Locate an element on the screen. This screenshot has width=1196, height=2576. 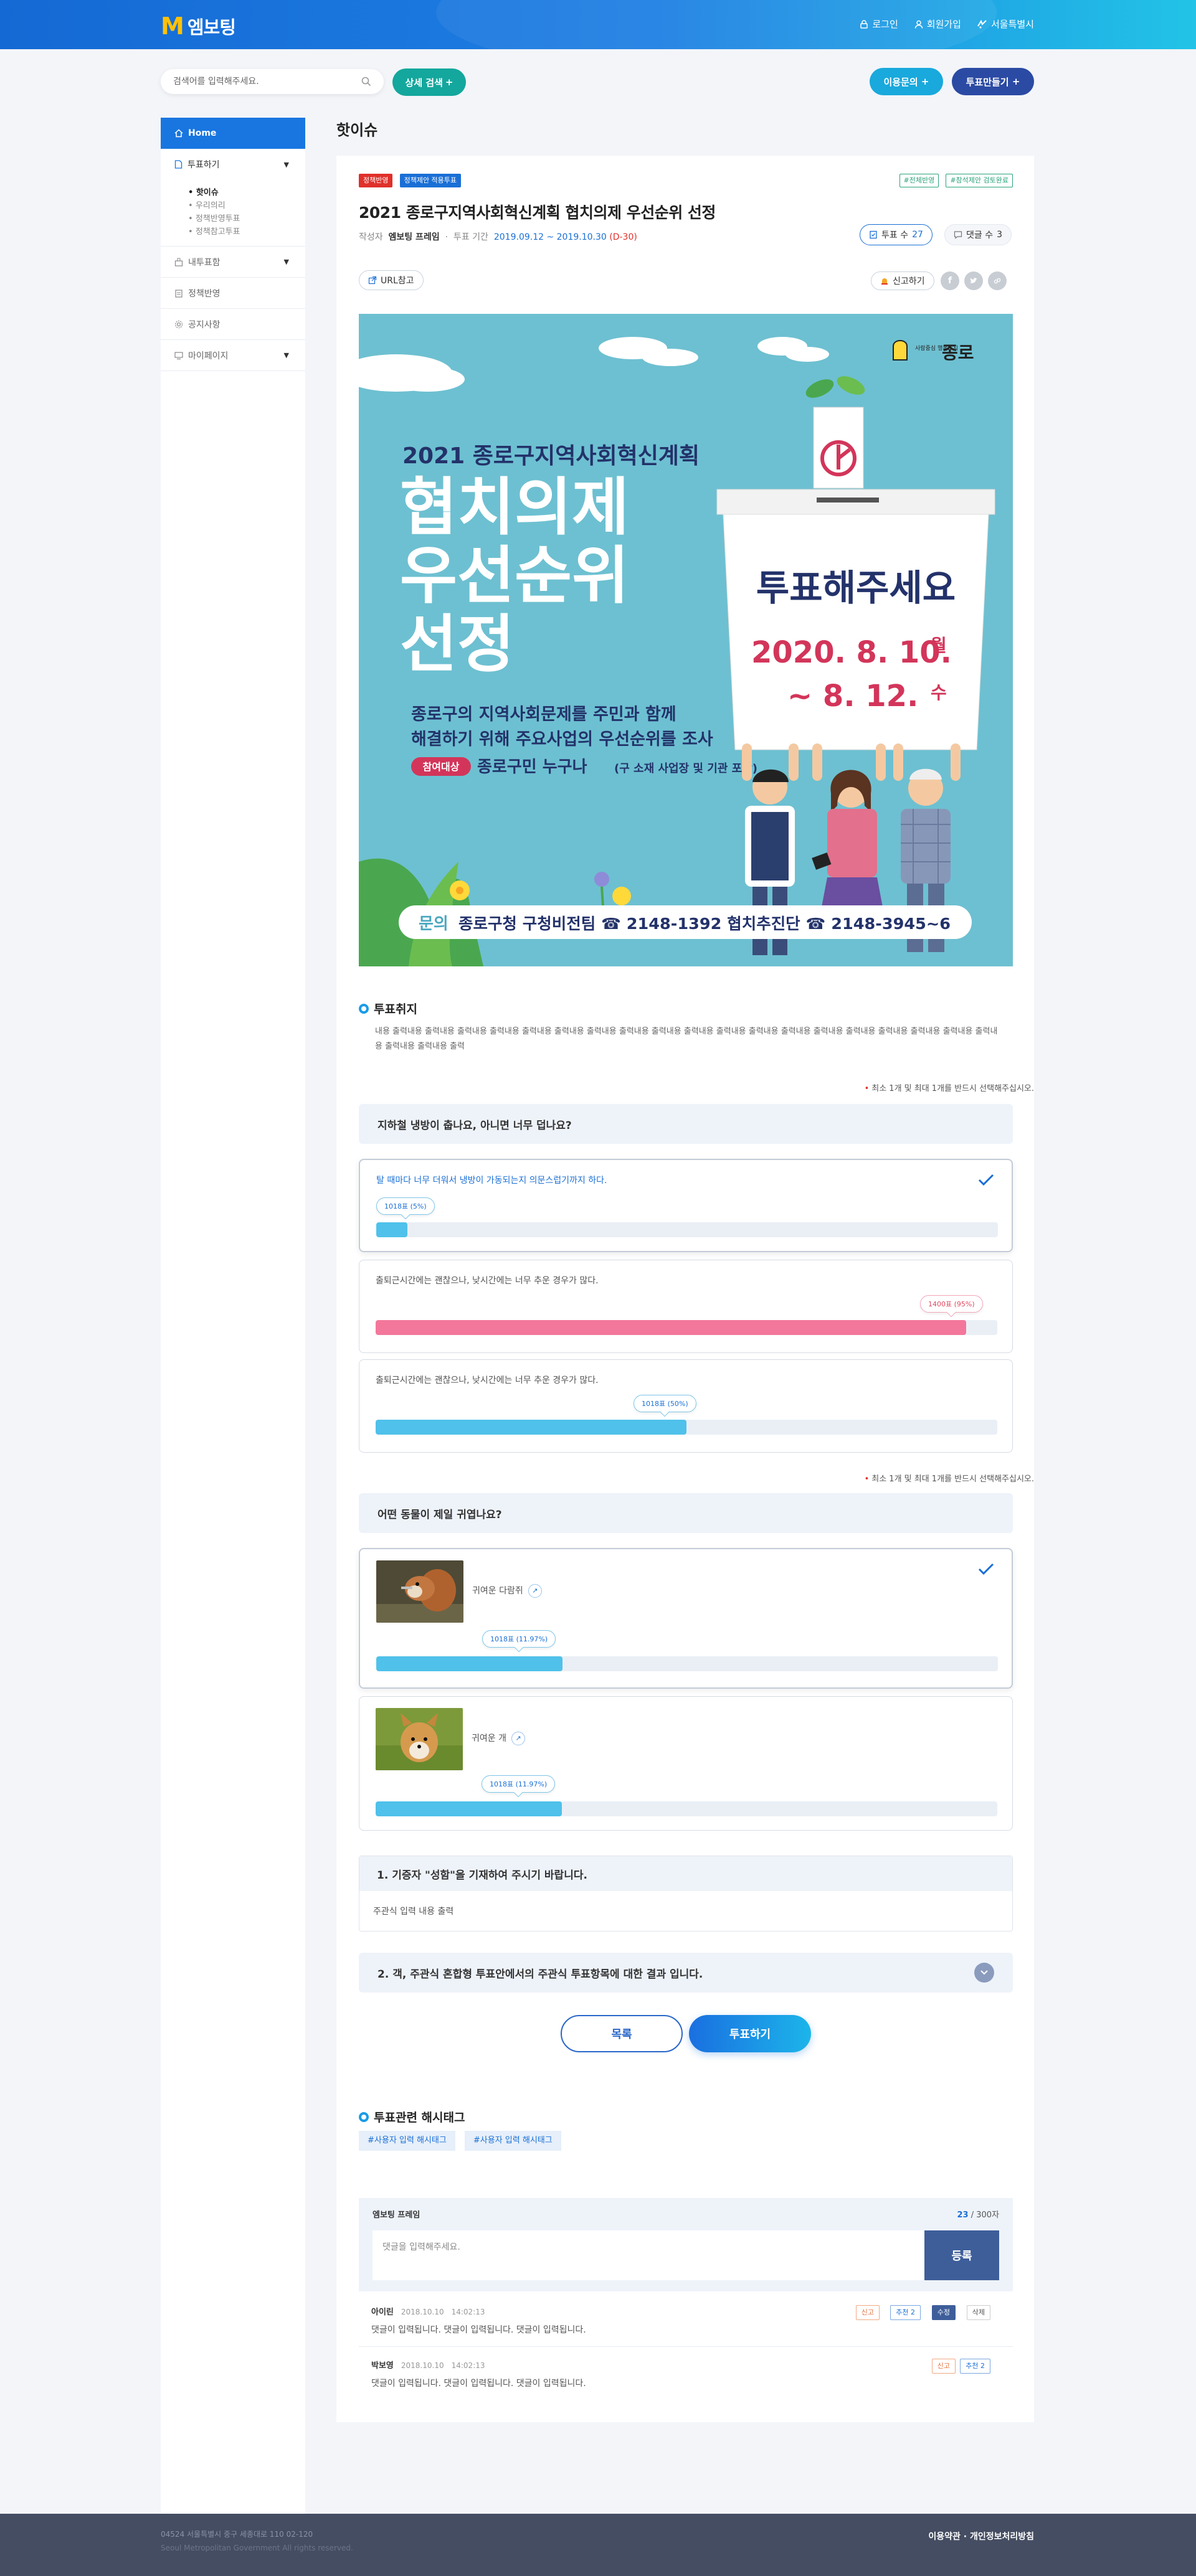
search-icon is located at coordinates (366, 82).